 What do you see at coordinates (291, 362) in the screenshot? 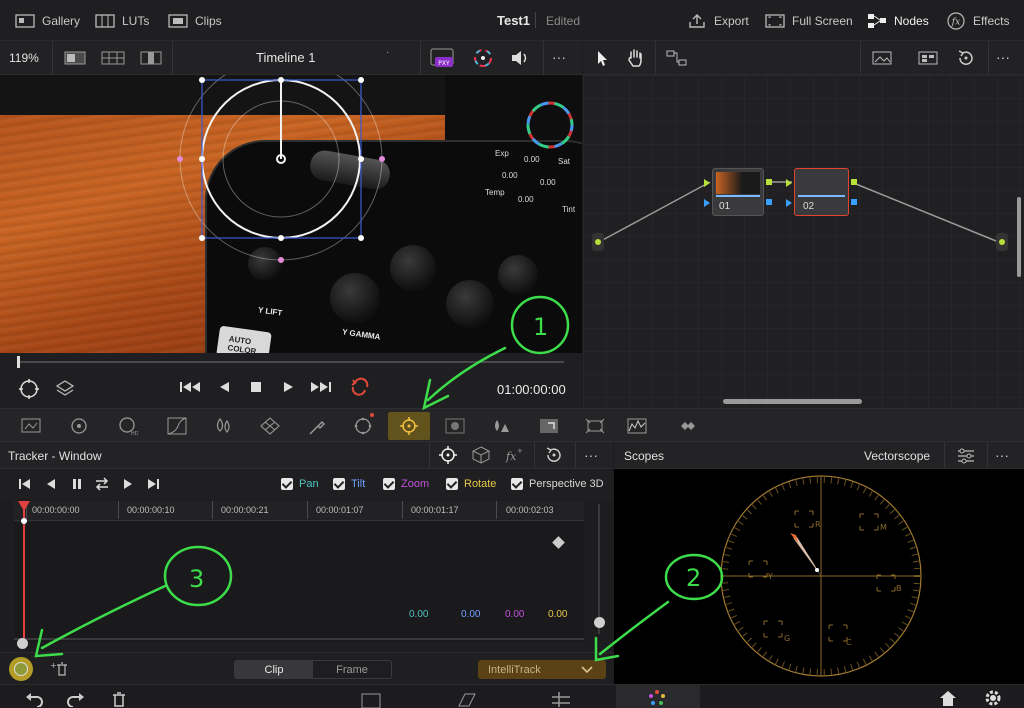
I see `scrubber-track` at bounding box center [291, 362].